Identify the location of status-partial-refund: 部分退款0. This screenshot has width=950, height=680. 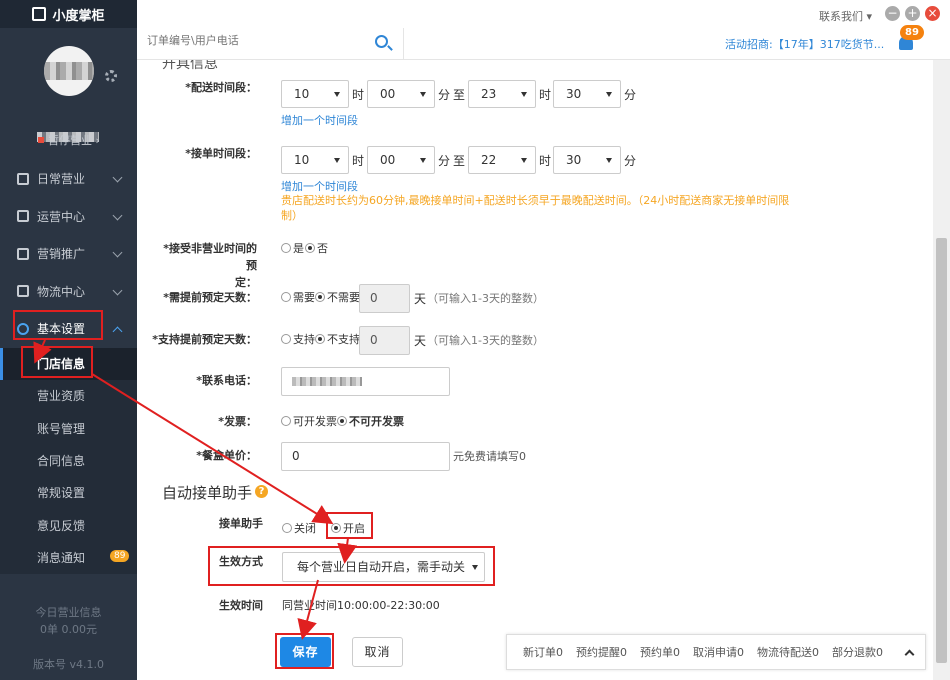
(857, 652).